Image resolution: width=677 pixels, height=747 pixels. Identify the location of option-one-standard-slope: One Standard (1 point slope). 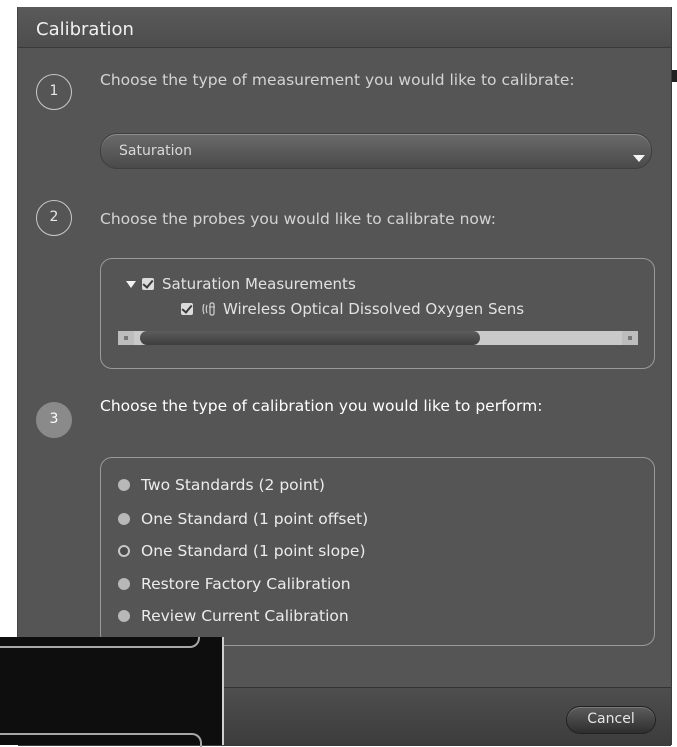
(242, 551).